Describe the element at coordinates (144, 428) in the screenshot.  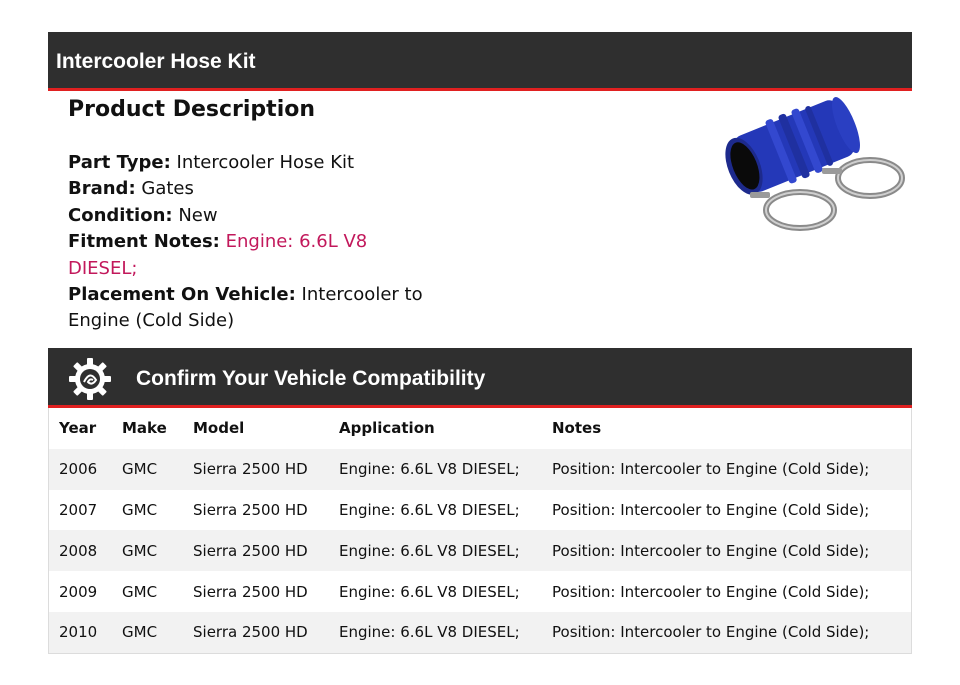
I see `column-header-make: Make` at that location.